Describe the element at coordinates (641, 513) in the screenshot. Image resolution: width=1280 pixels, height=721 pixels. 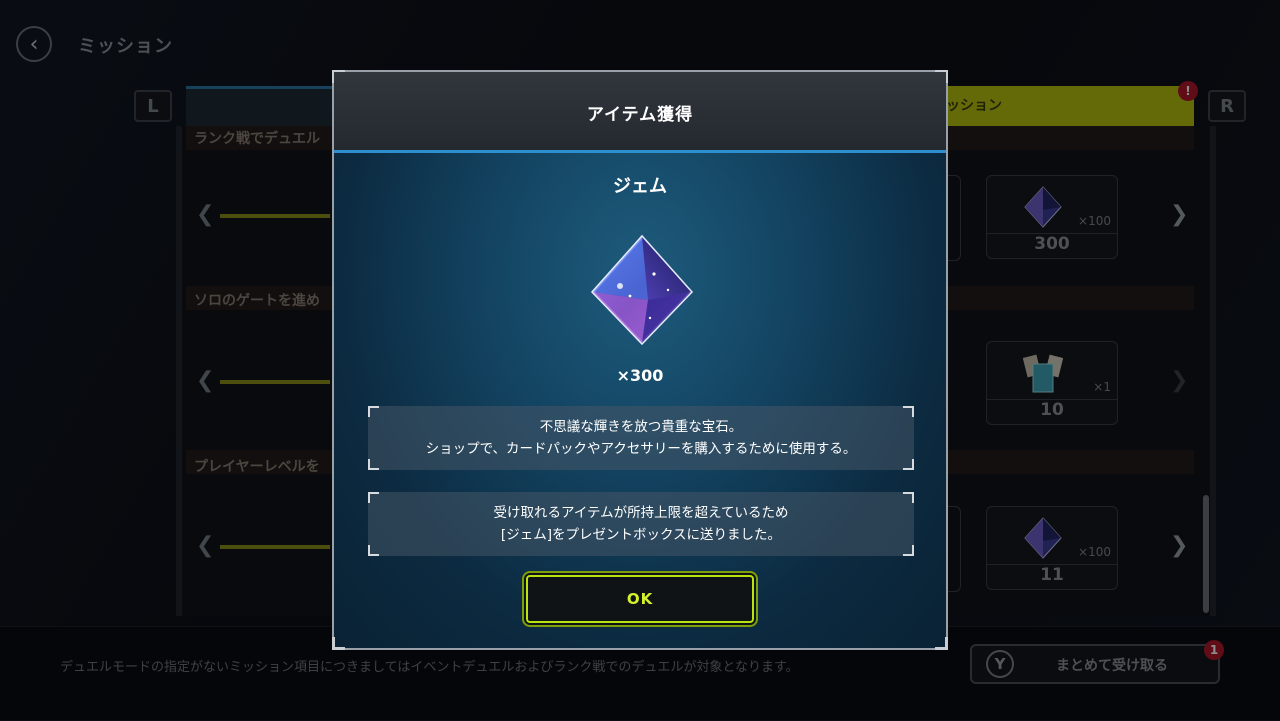
I see `notice-line: 受け取れるアイテムが所持上限を超えているため` at that location.